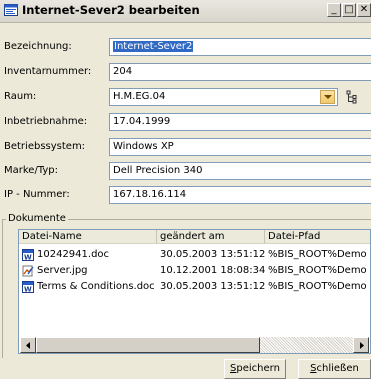  I want to click on column-header-datei-name: Datei-Name, so click(88, 237).